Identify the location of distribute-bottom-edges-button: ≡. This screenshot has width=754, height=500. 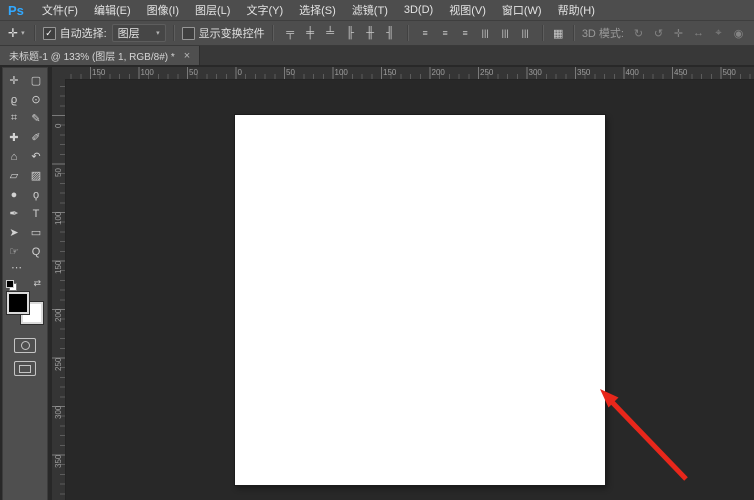
(465, 33).